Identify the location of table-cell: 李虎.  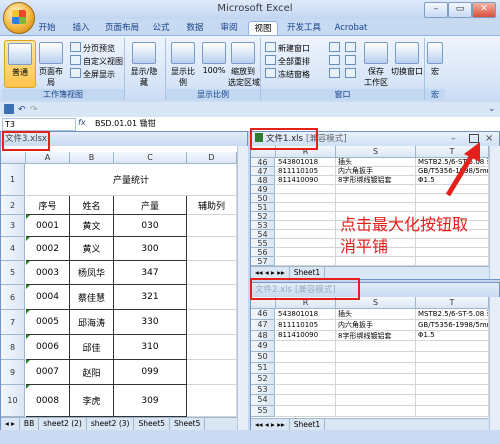
(92, 401).